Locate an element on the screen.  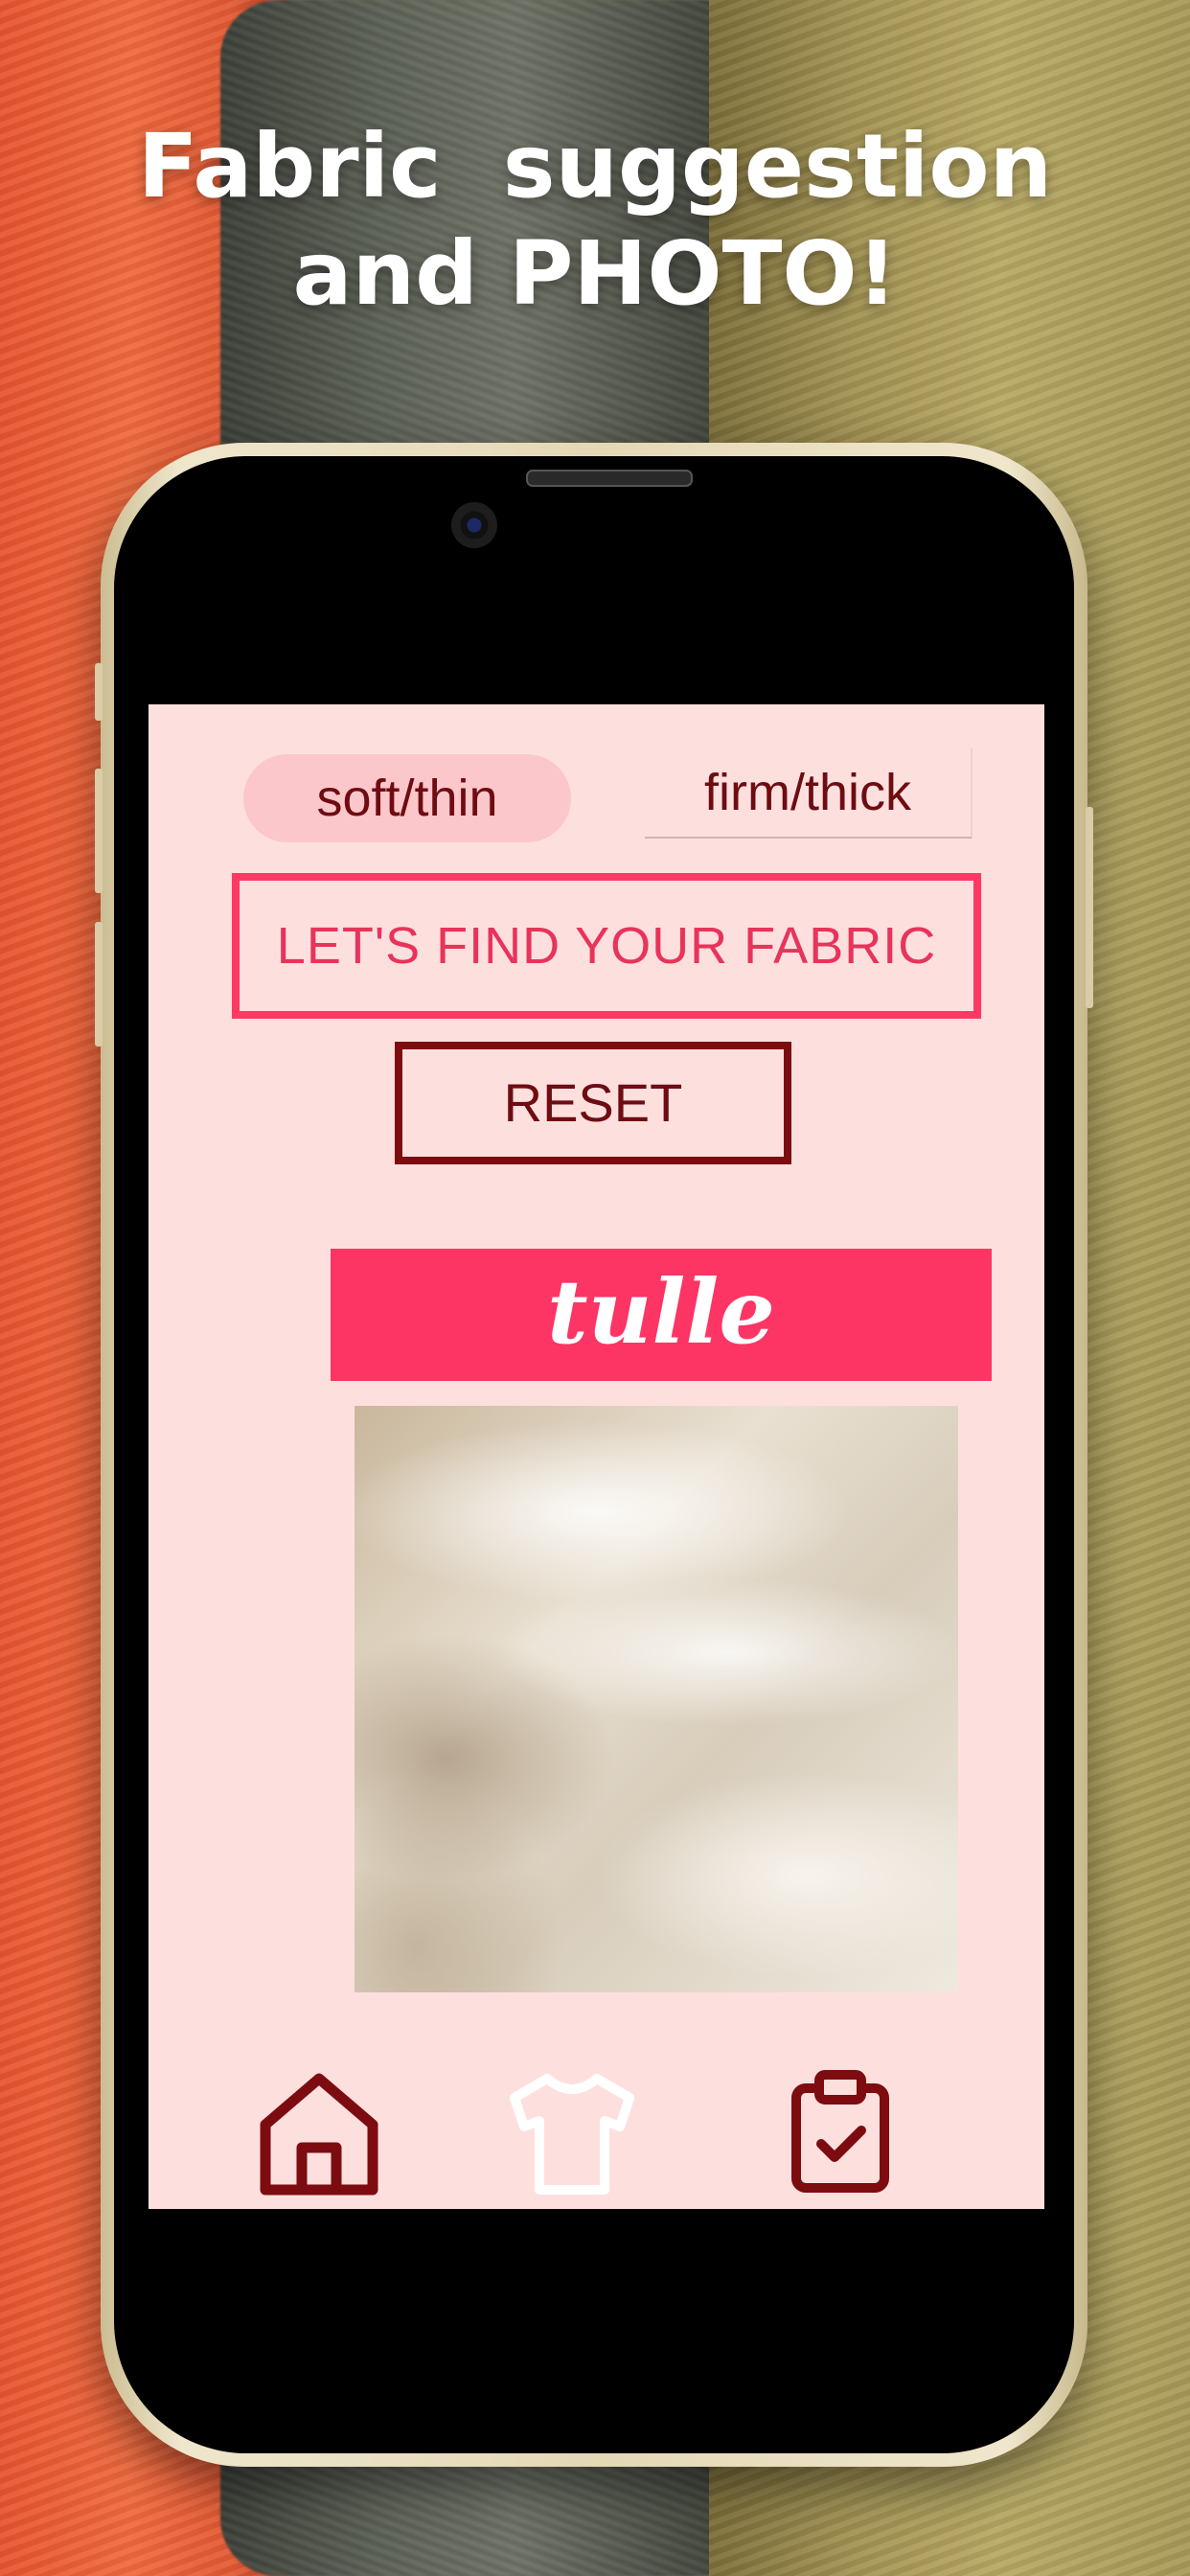
headline-line-2: and PHOTO! is located at coordinates (595, 273).